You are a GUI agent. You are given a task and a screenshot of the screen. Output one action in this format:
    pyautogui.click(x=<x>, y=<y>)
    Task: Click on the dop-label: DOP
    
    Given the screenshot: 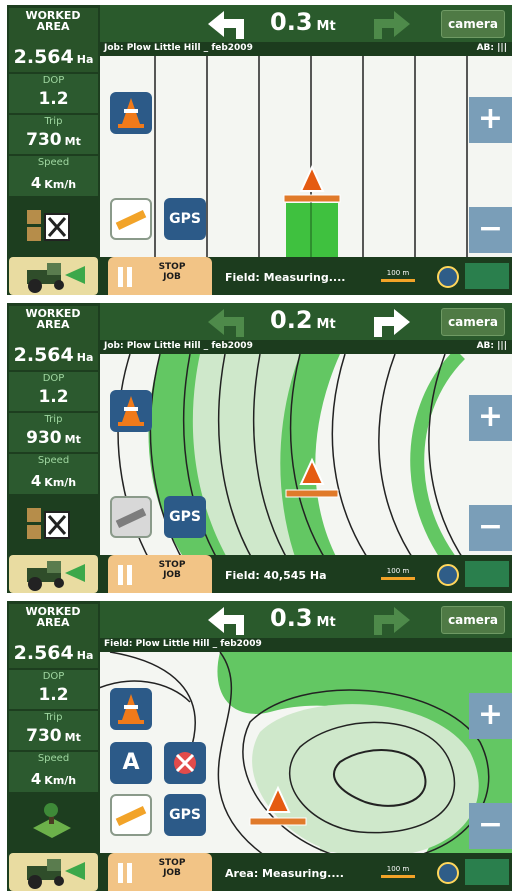 What is the action you would take?
    pyautogui.click(x=53, y=676)
    